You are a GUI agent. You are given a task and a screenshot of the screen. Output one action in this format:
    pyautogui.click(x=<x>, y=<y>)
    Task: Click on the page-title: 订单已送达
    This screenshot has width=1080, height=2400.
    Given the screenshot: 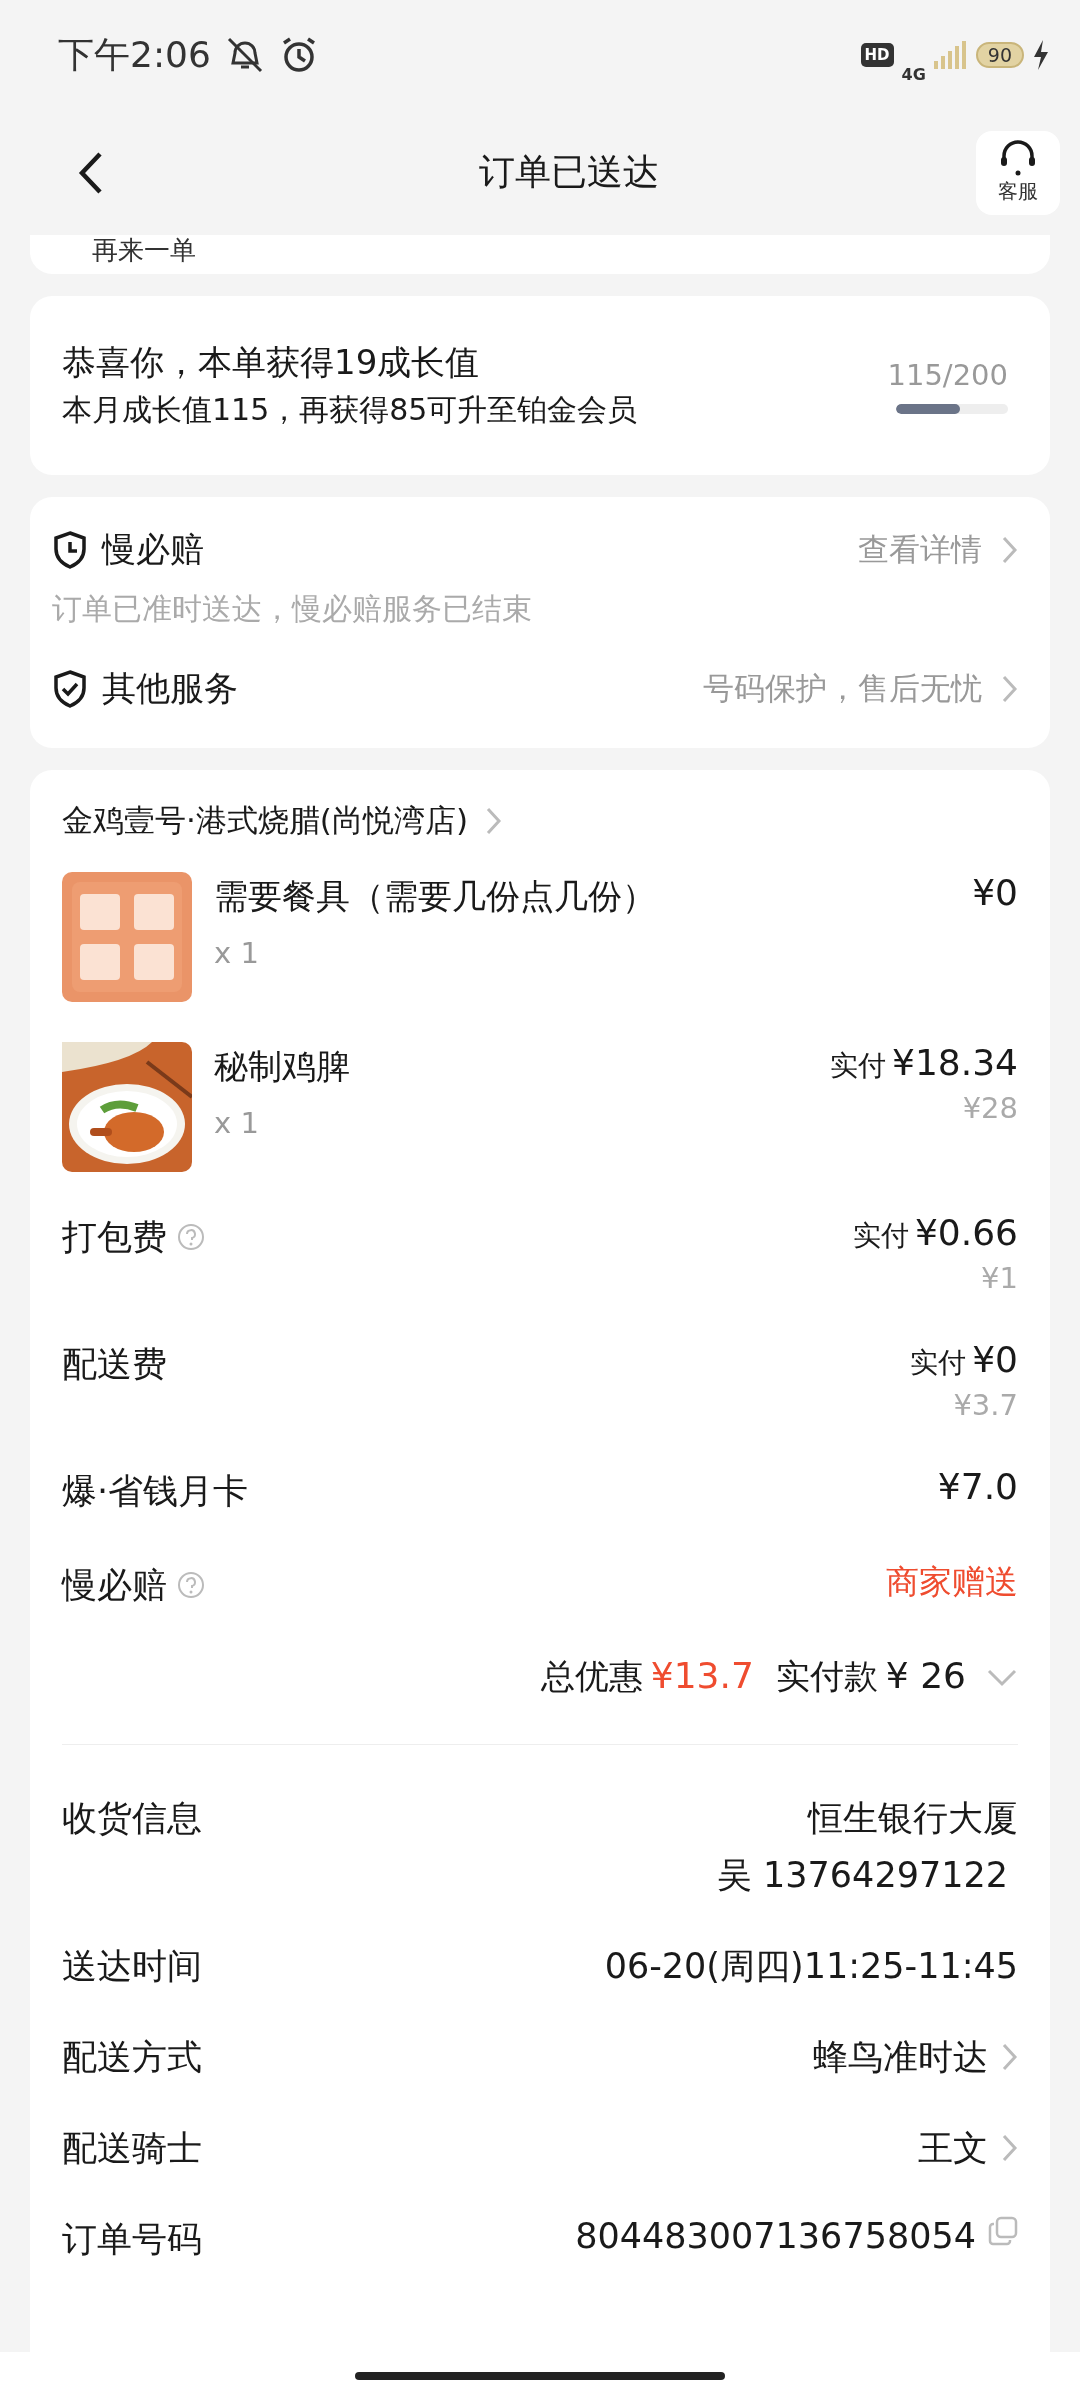 What is the action you would take?
    pyautogui.click(x=569, y=172)
    